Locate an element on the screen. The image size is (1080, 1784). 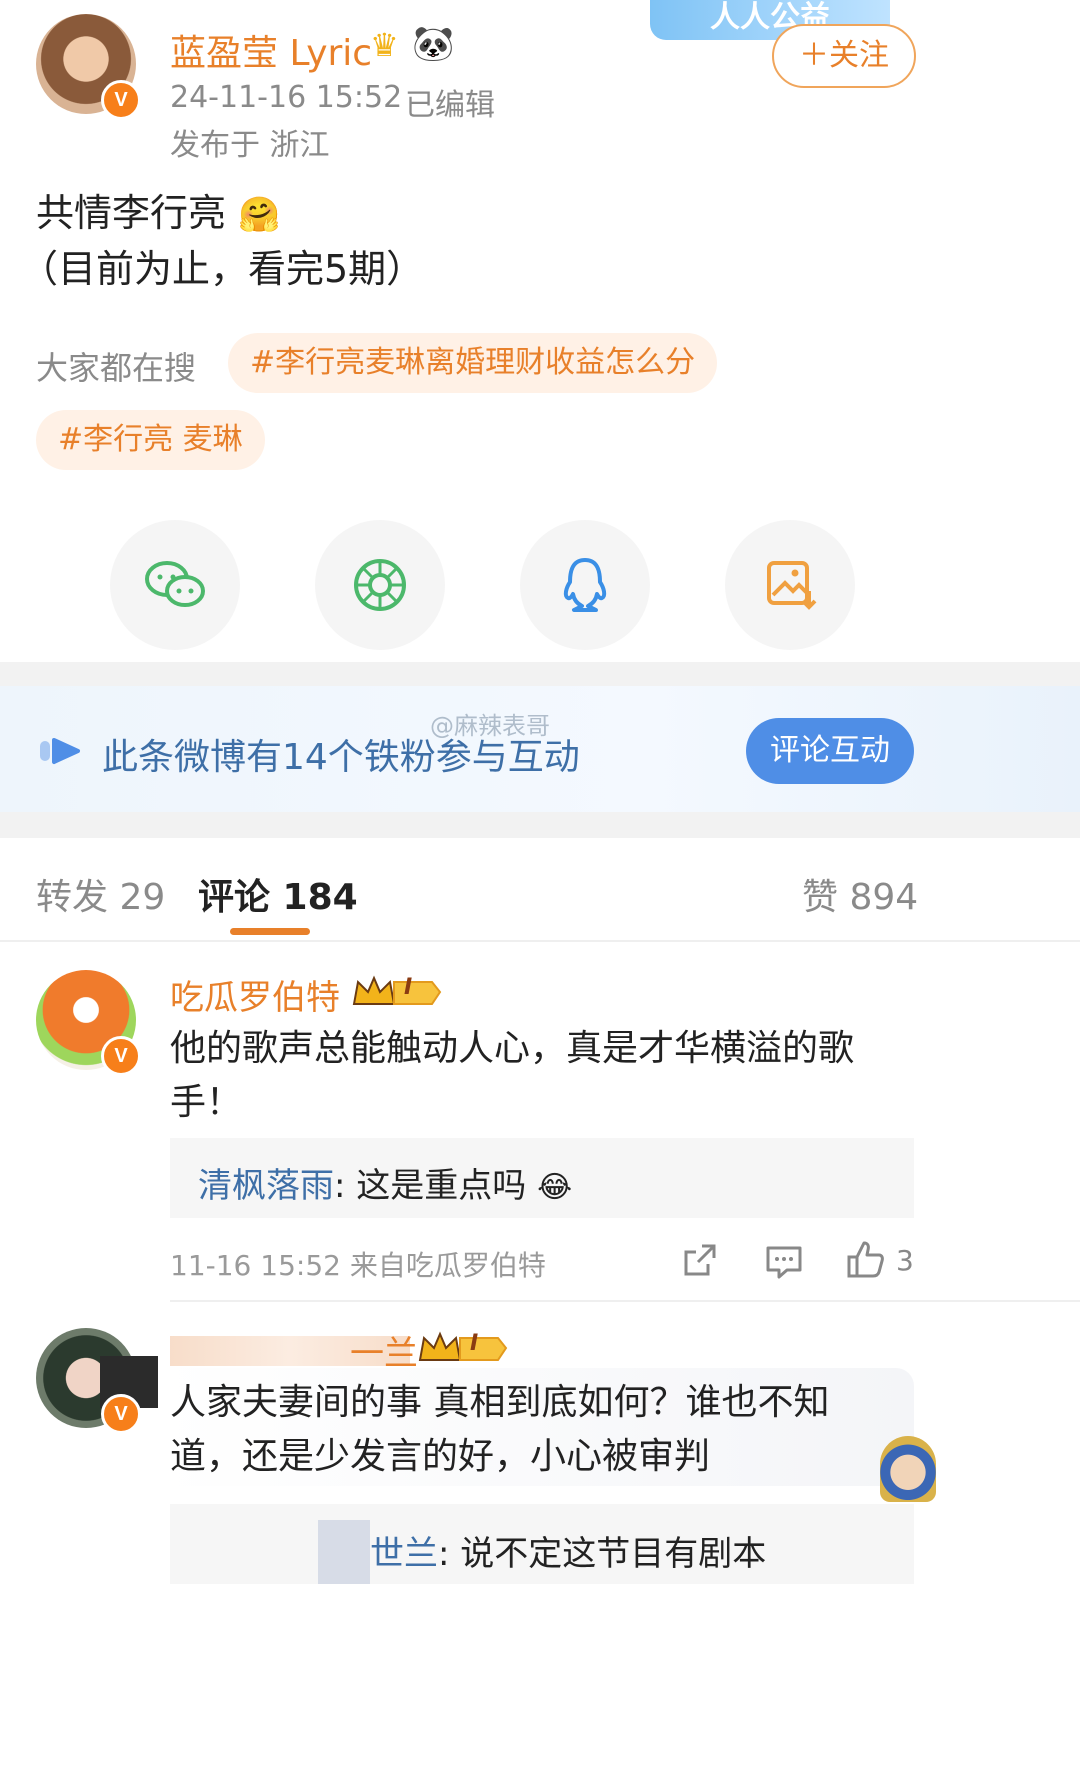
watermark: @麻辣表哥 is located at coordinates (490, 726).